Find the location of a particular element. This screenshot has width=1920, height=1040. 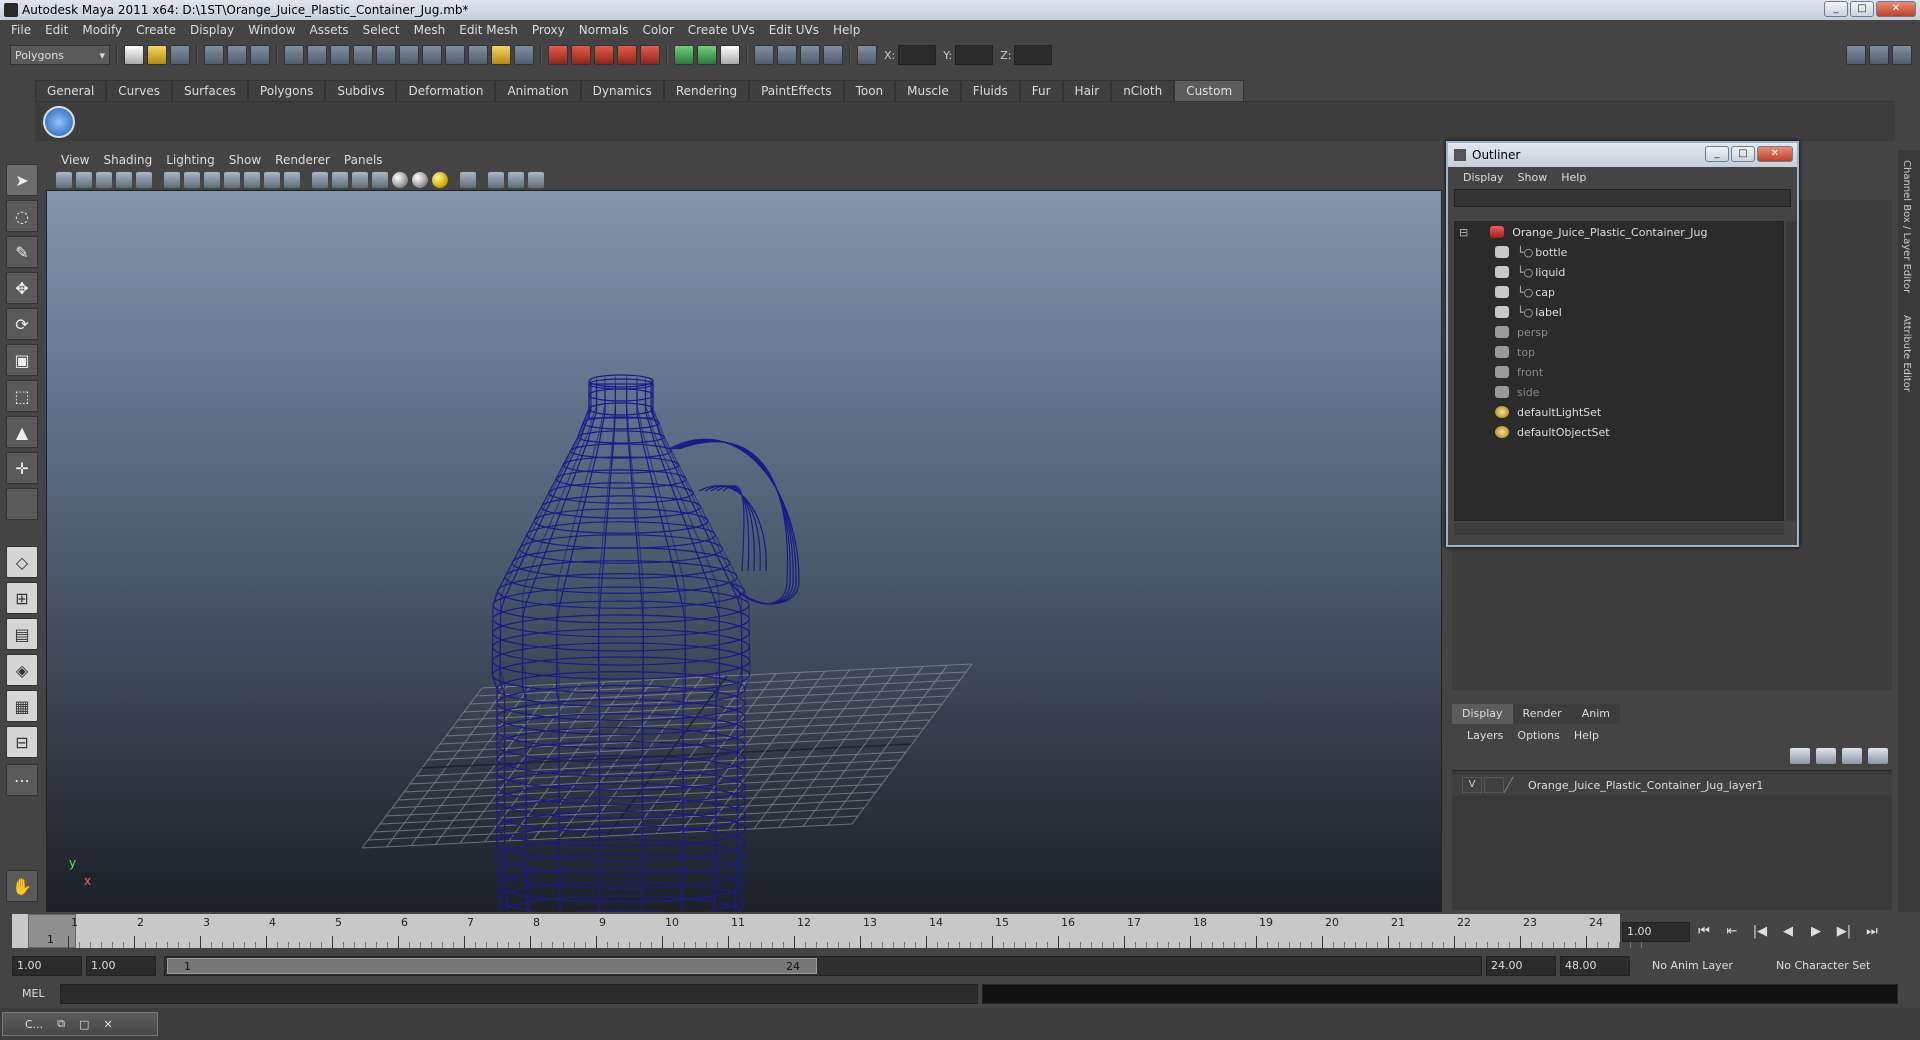

make-live-icon is located at coordinates (650, 55).